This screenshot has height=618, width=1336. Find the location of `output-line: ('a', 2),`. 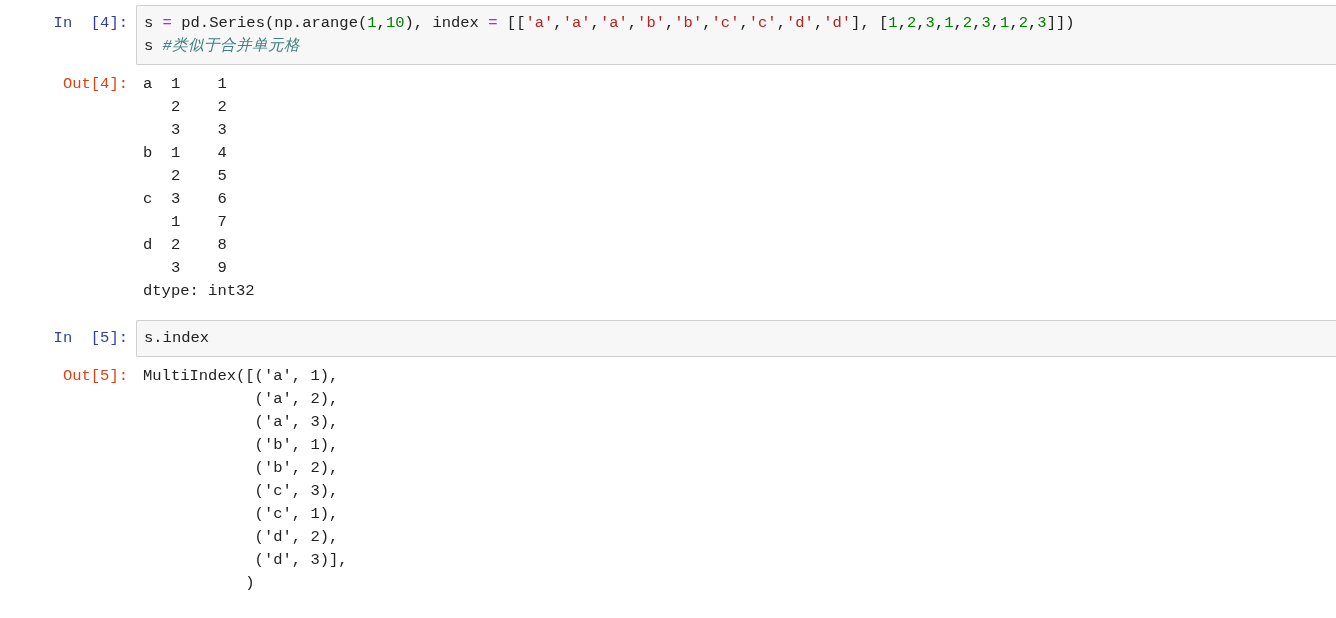

output-line: ('a', 2), is located at coordinates (296, 399).